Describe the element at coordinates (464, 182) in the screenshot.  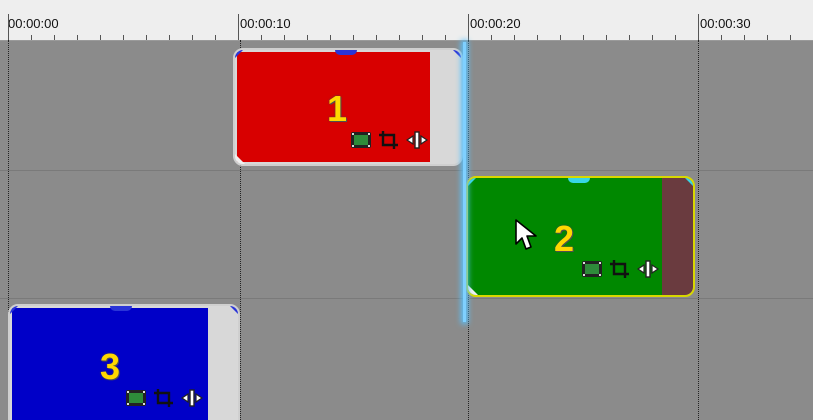
I see `playhead-cursor` at that location.